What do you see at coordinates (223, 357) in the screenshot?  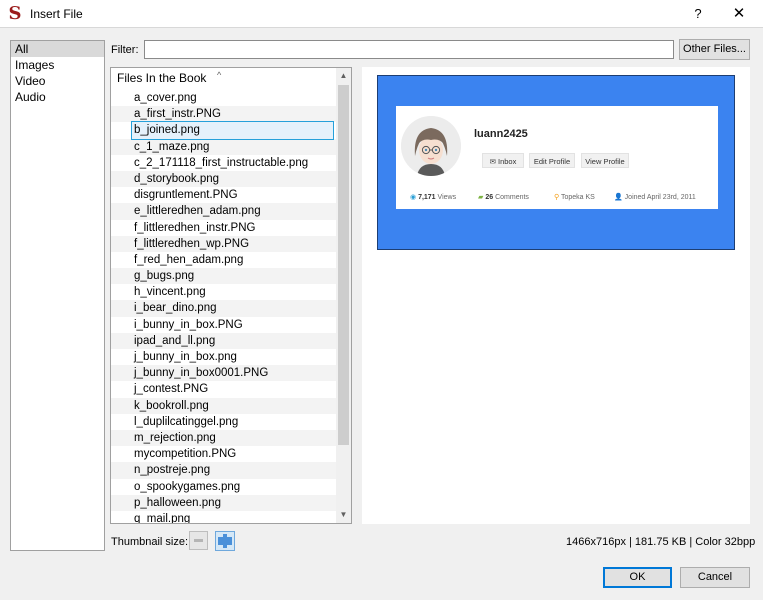 I see `file-list-item: j_bunny_in_box.png` at bounding box center [223, 357].